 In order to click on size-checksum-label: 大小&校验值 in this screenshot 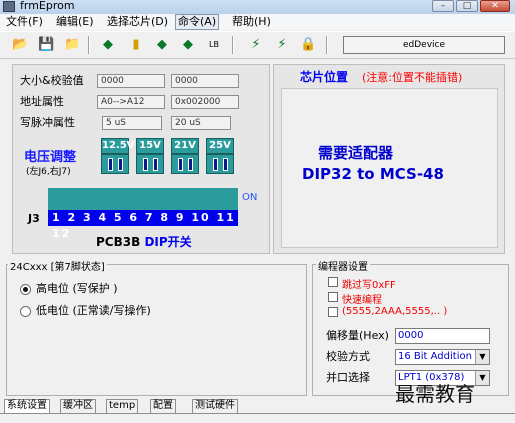, I will do `click(52, 80)`.